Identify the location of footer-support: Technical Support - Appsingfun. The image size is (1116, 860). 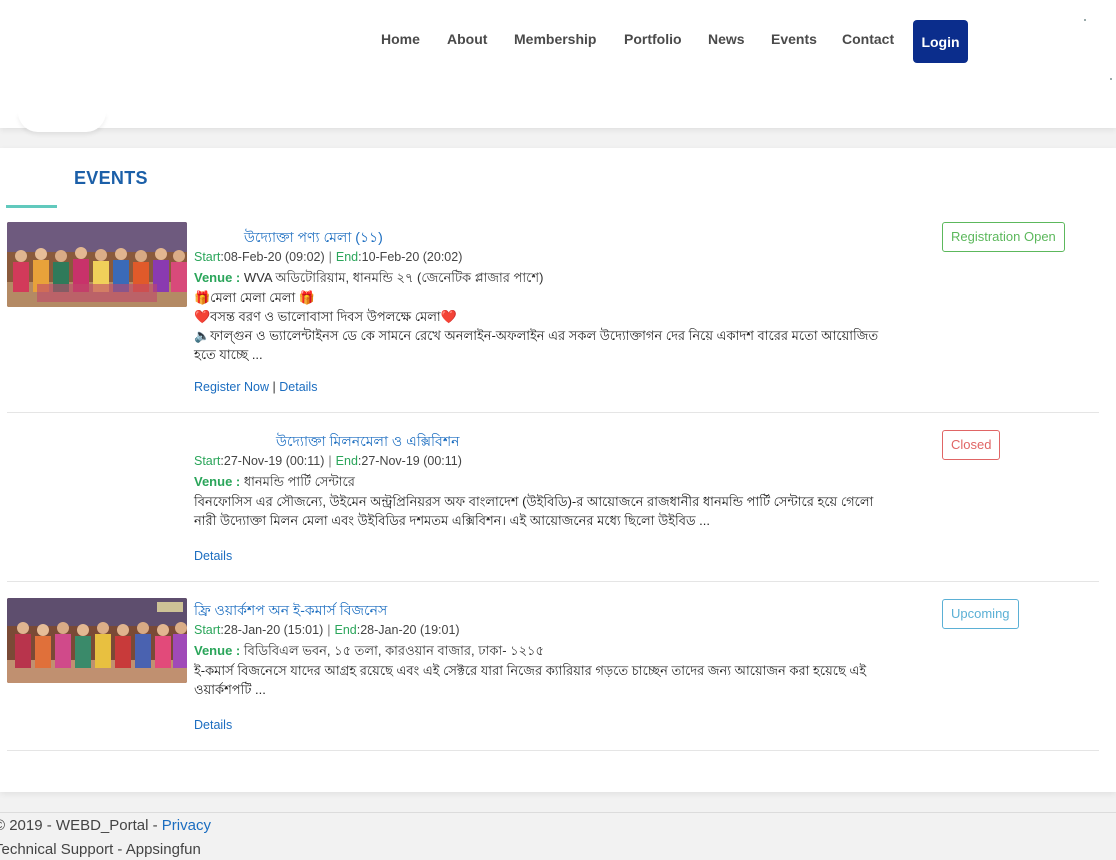
(100, 849).